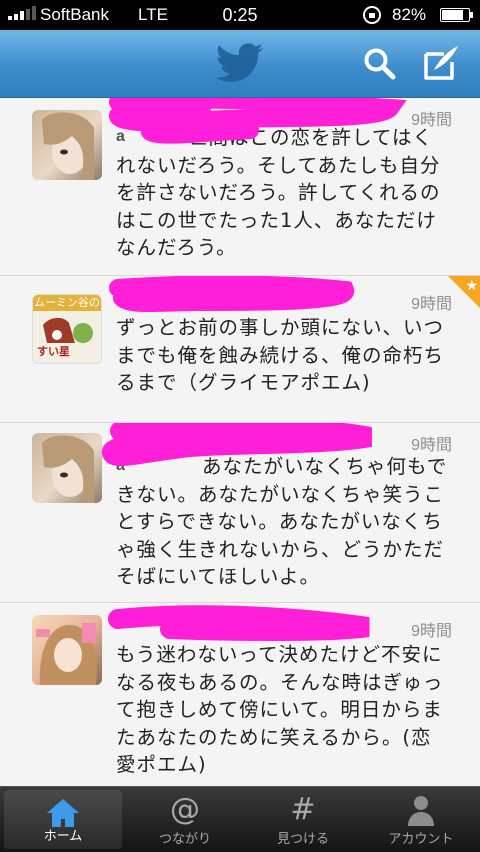 The image size is (480, 852). Describe the element at coordinates (421, 839) in the screenshot. I see `tab-account-label: アカウント` at that location.